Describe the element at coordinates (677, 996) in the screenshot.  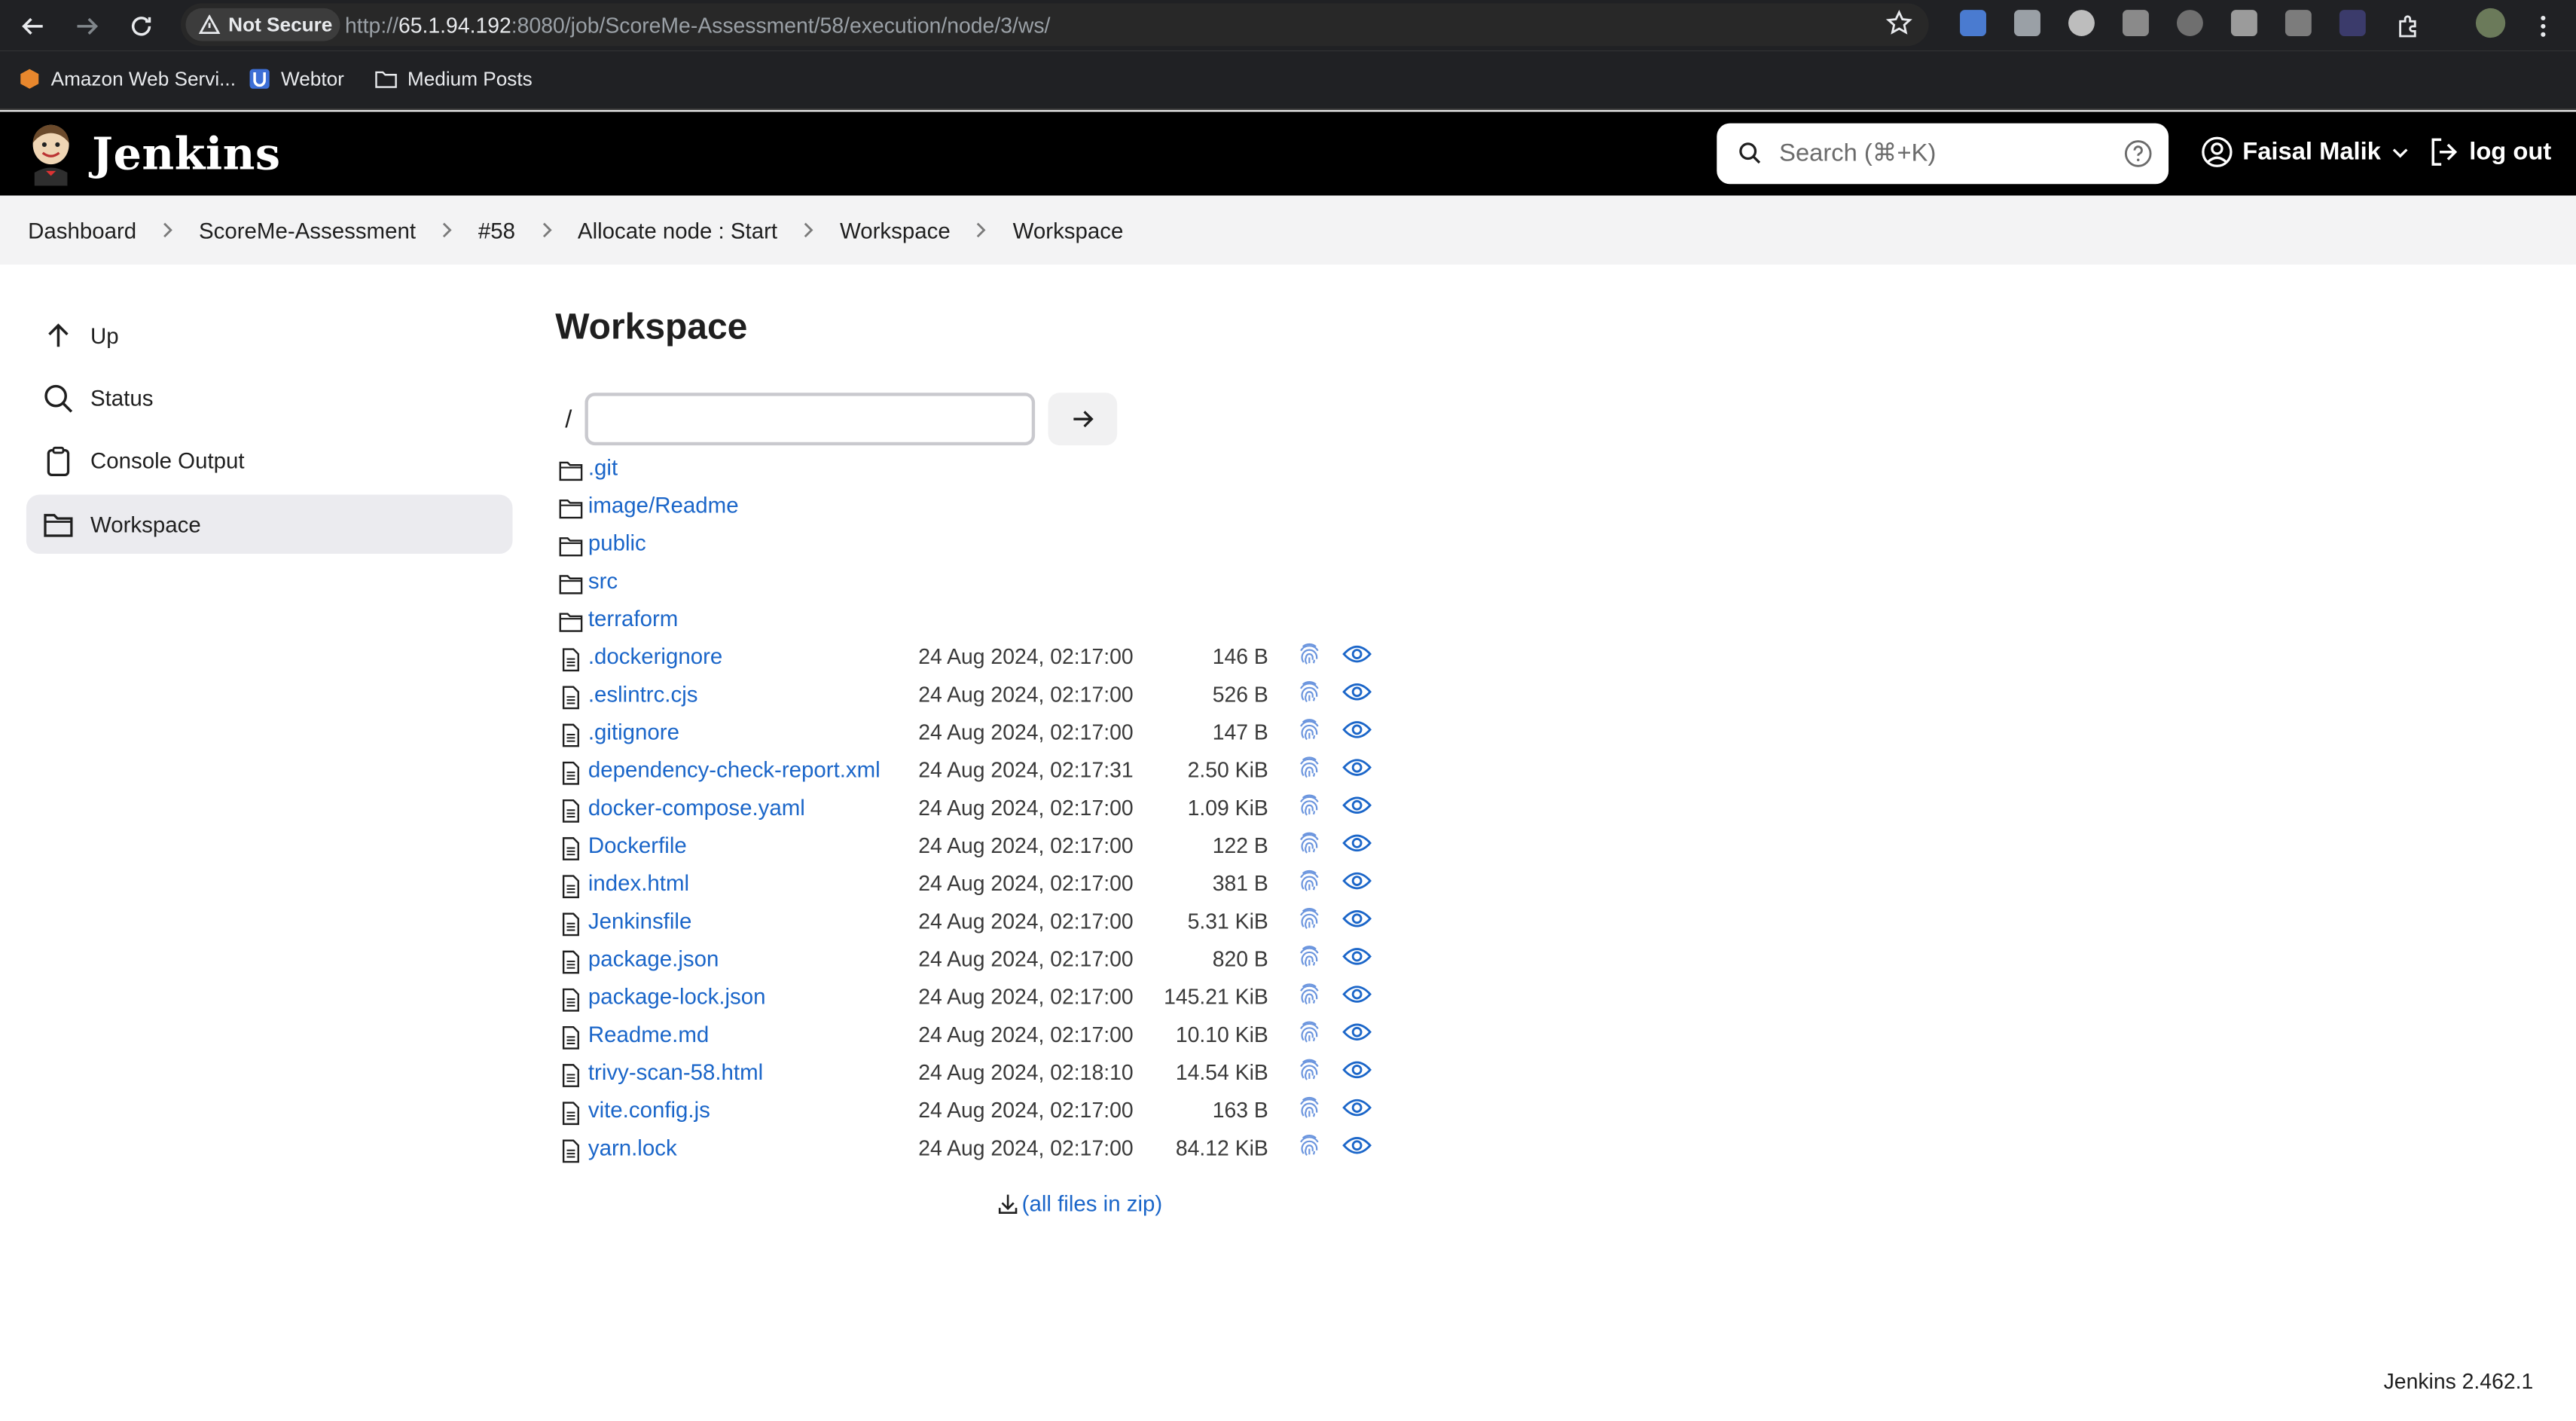
I see `file-link: package-lock.json` at that location.